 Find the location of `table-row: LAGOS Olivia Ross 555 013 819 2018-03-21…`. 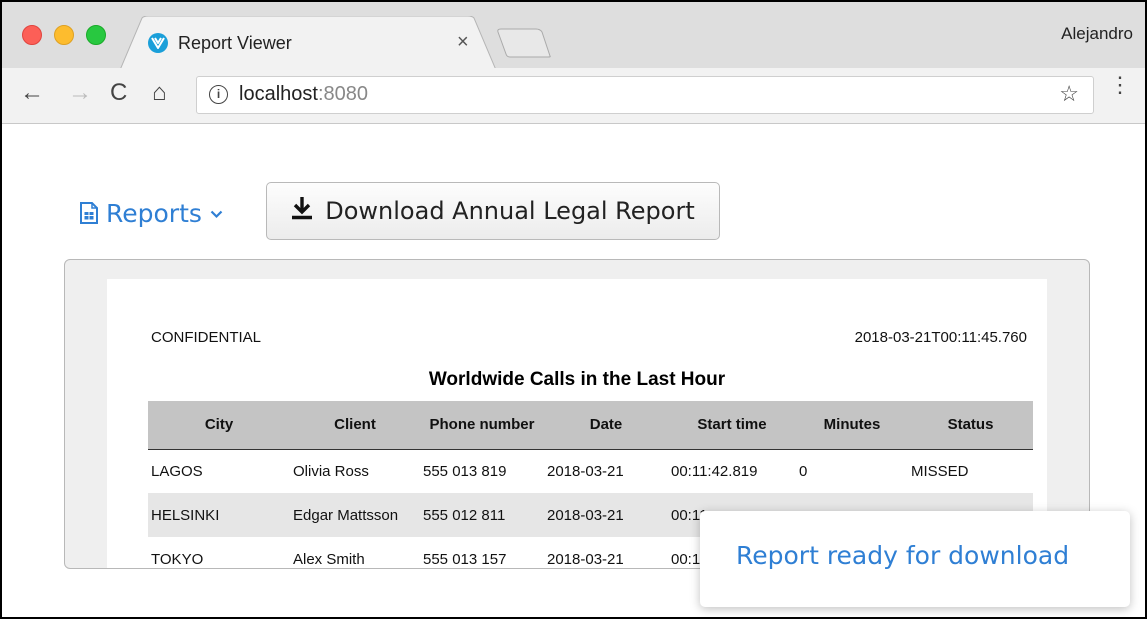

table-row: LAGOS Olivia Ross 555 013 819 2018-03-21… is located at coordinates (590, 471).